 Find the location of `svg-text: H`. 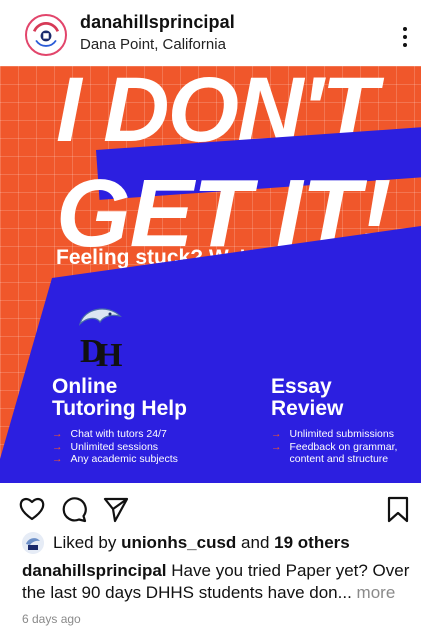

svg-text: H is located at coordinates (109, 354).